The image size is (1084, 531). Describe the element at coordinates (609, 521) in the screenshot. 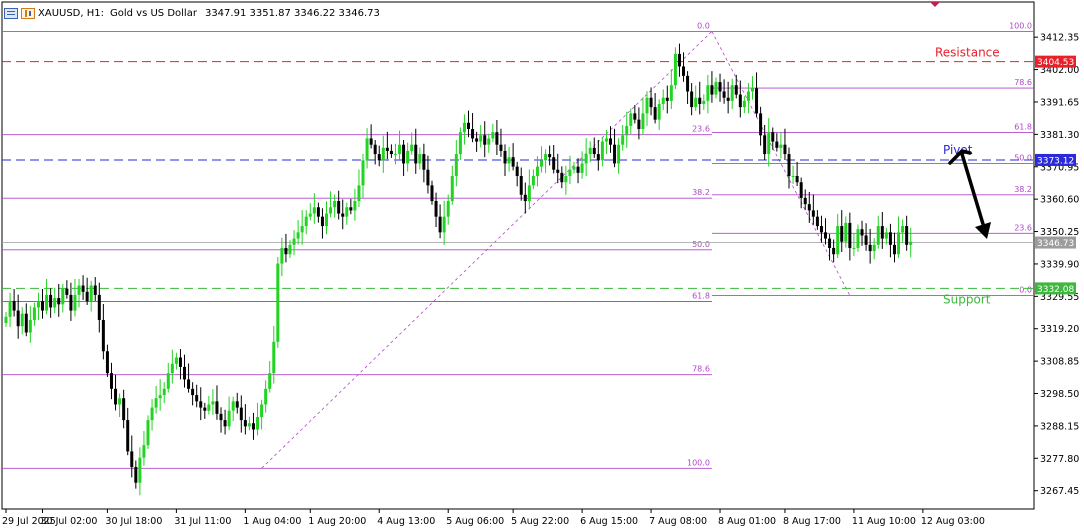

I see `x-tick-label: 6 Aug 15:00` at that location.